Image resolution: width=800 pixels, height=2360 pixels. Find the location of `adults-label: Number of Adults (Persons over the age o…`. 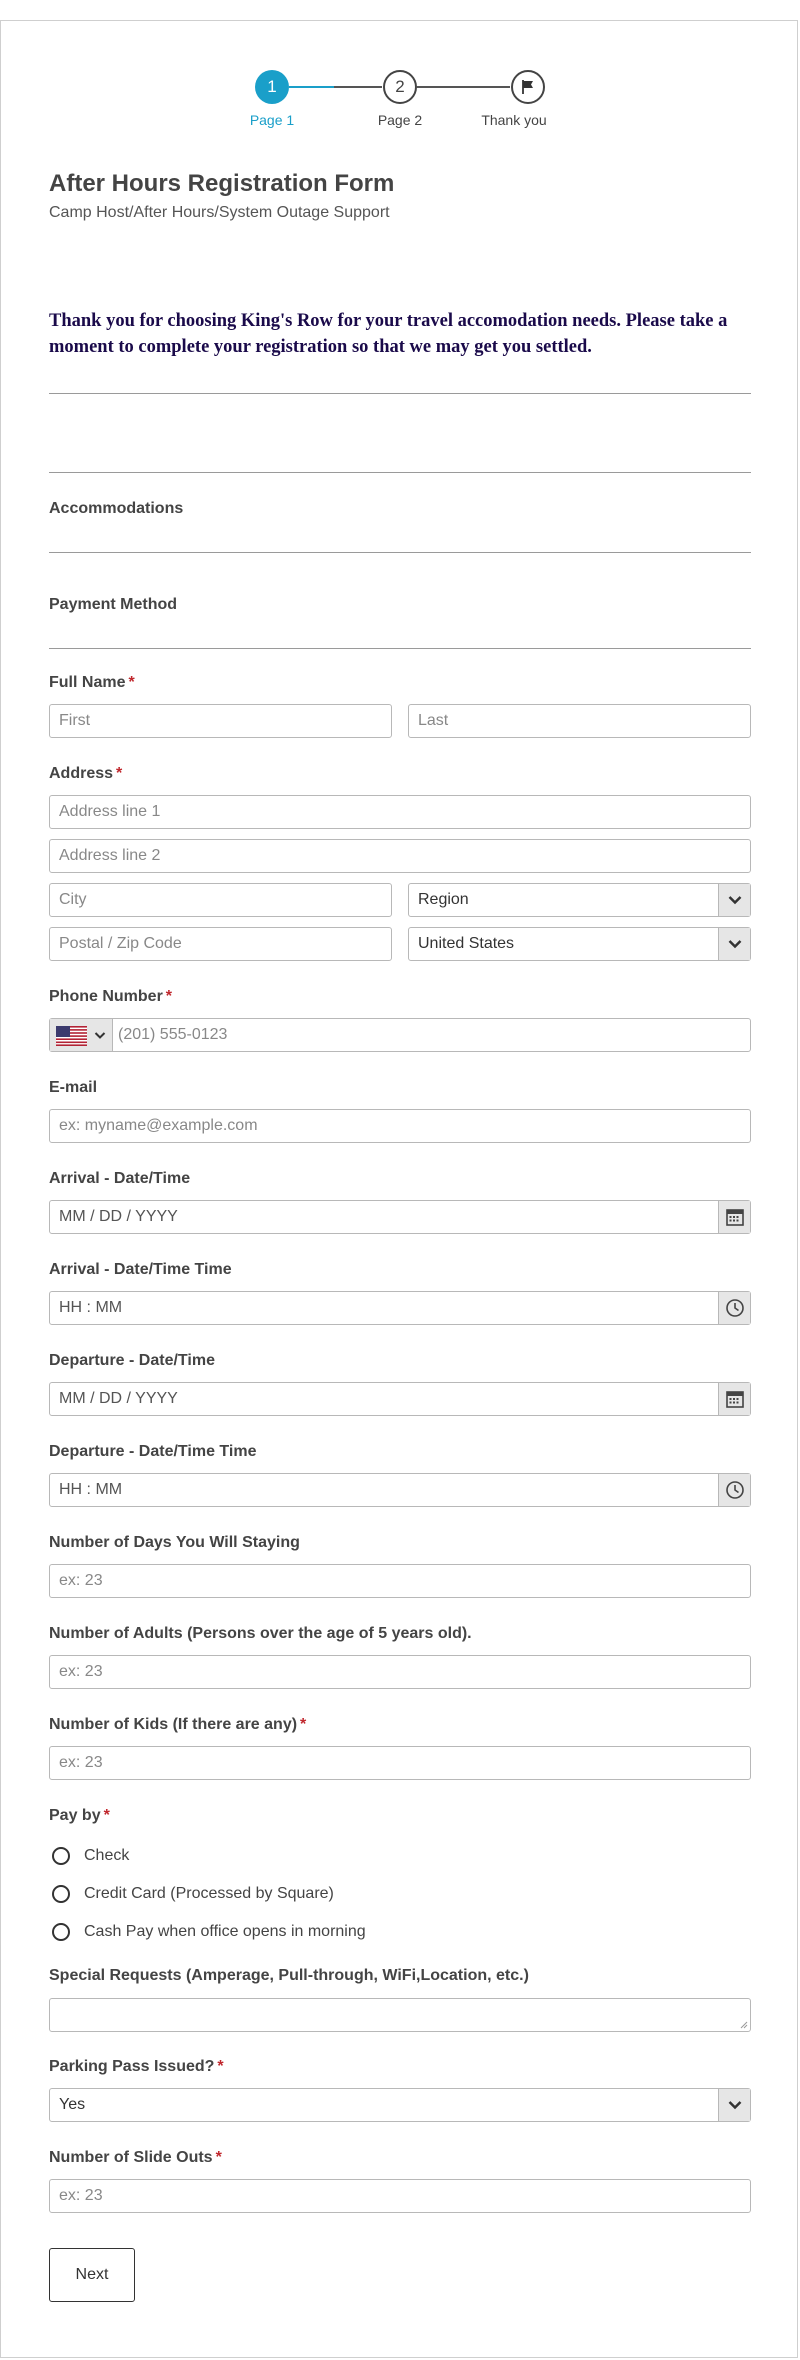

adults-label: Number of Adults (Persons over the age o… is located at coordinates (260, 1633).